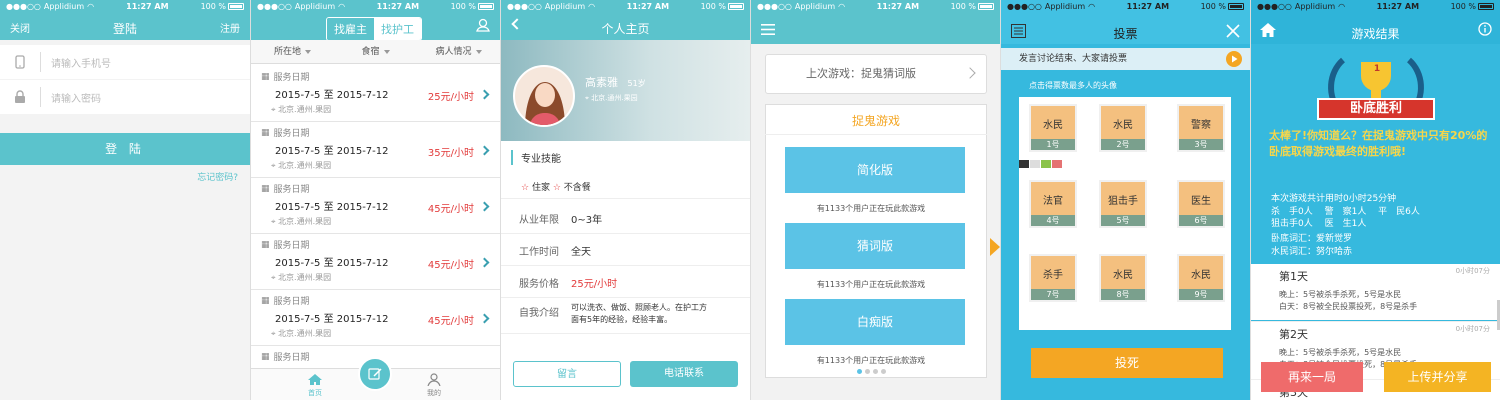 The width and height of the screenshot is (1500, 400). What do you see at coordinates (1437, 377) in the screenshot?
I see `share-button: 上传并分享` at bounding box center [1437, 377].